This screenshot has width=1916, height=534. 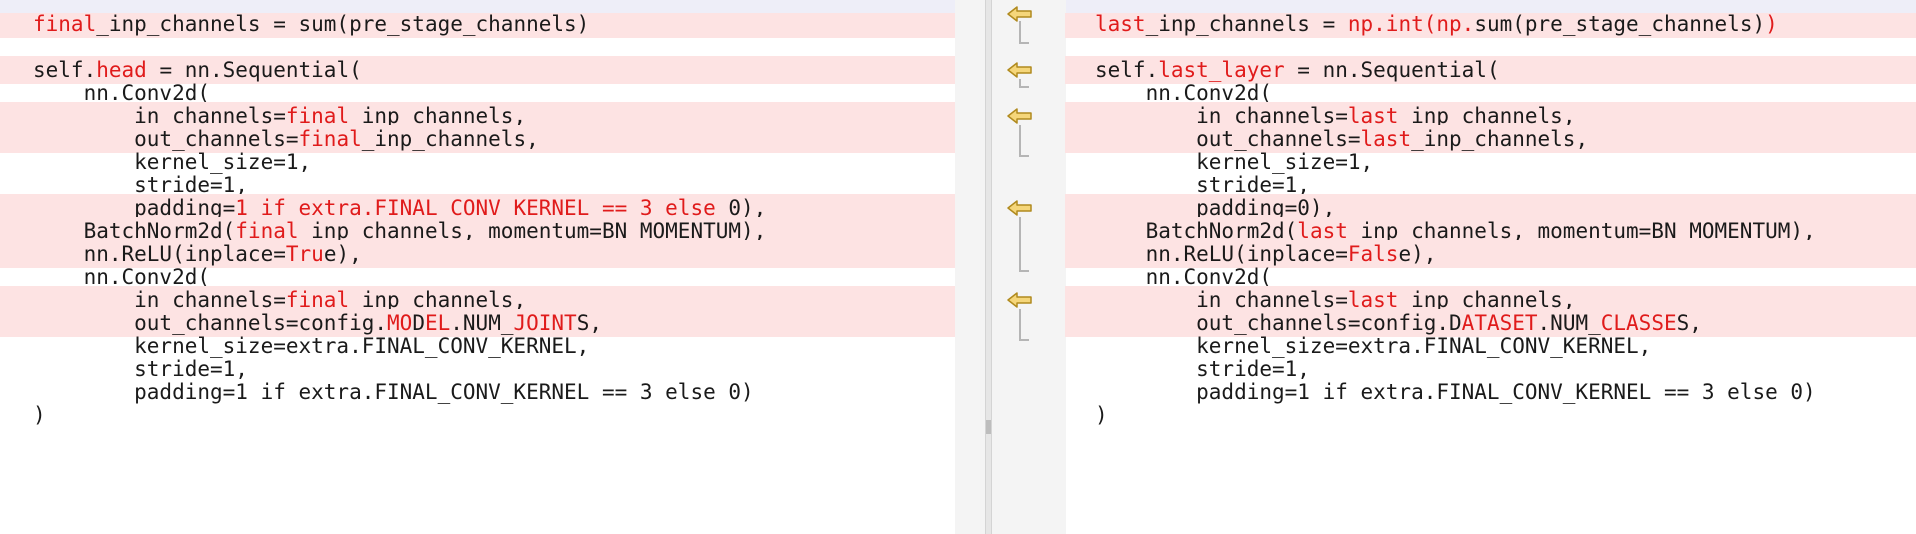 I want to click on left-code-line: ), so click(x=477, y=415).